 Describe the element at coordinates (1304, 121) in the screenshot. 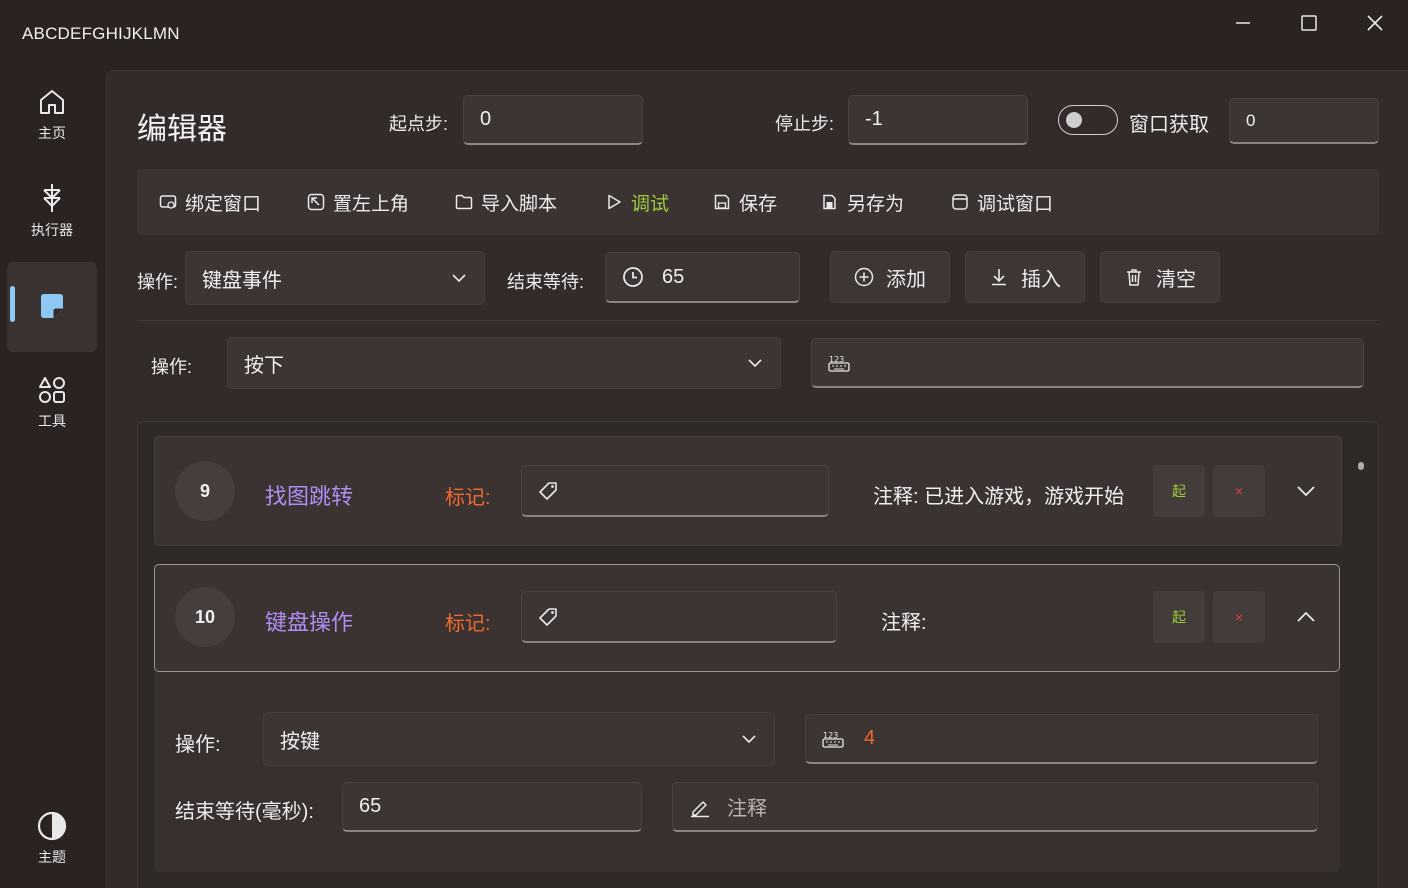

I see `window-fetch-input: 0` at that location.